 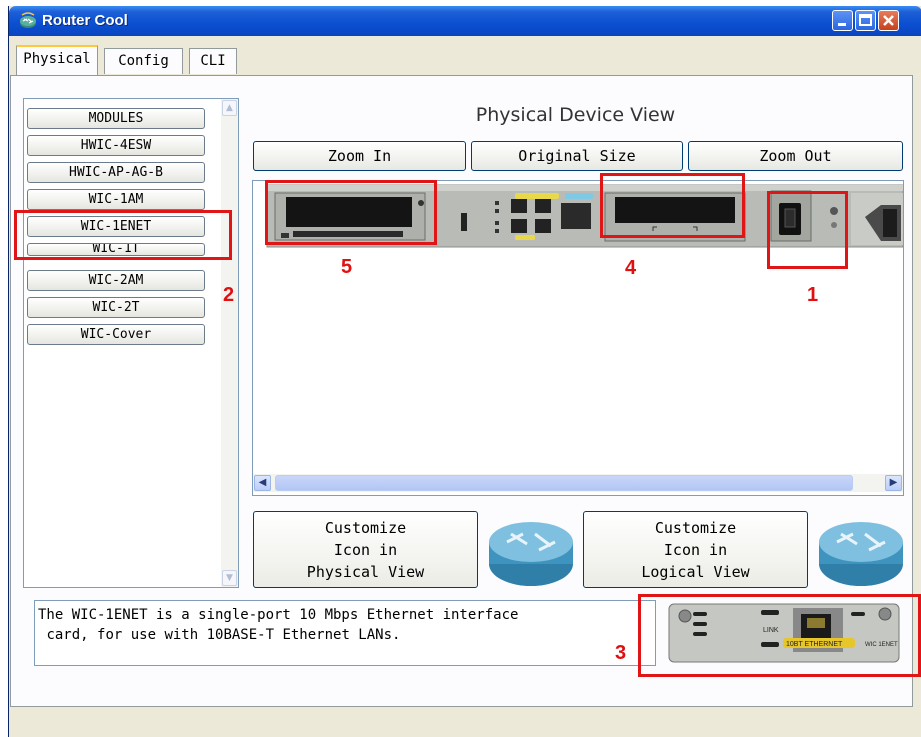 What do you see at coordinates (213, 61) in the screenshot?
I see `tab-cli: CLI` at bounding box center [213, 61].